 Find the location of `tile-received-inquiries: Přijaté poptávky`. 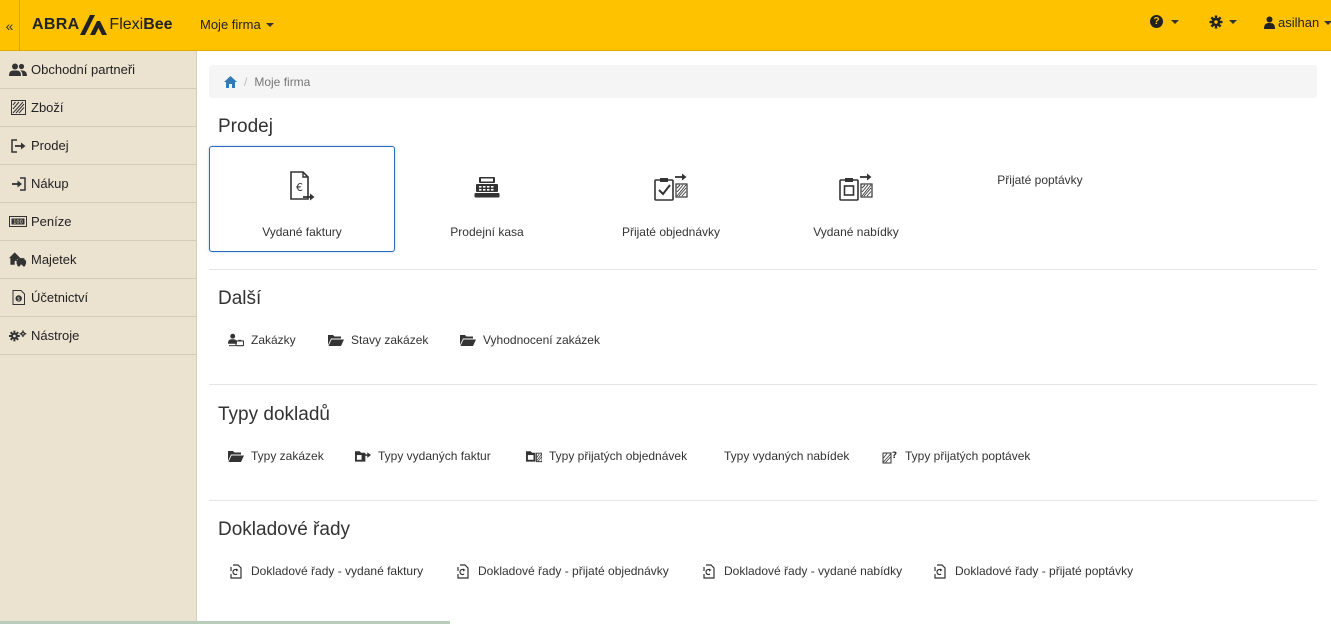

tile-received-inquiries: Přijaté poptávky is located at coordinates (1040, 199).